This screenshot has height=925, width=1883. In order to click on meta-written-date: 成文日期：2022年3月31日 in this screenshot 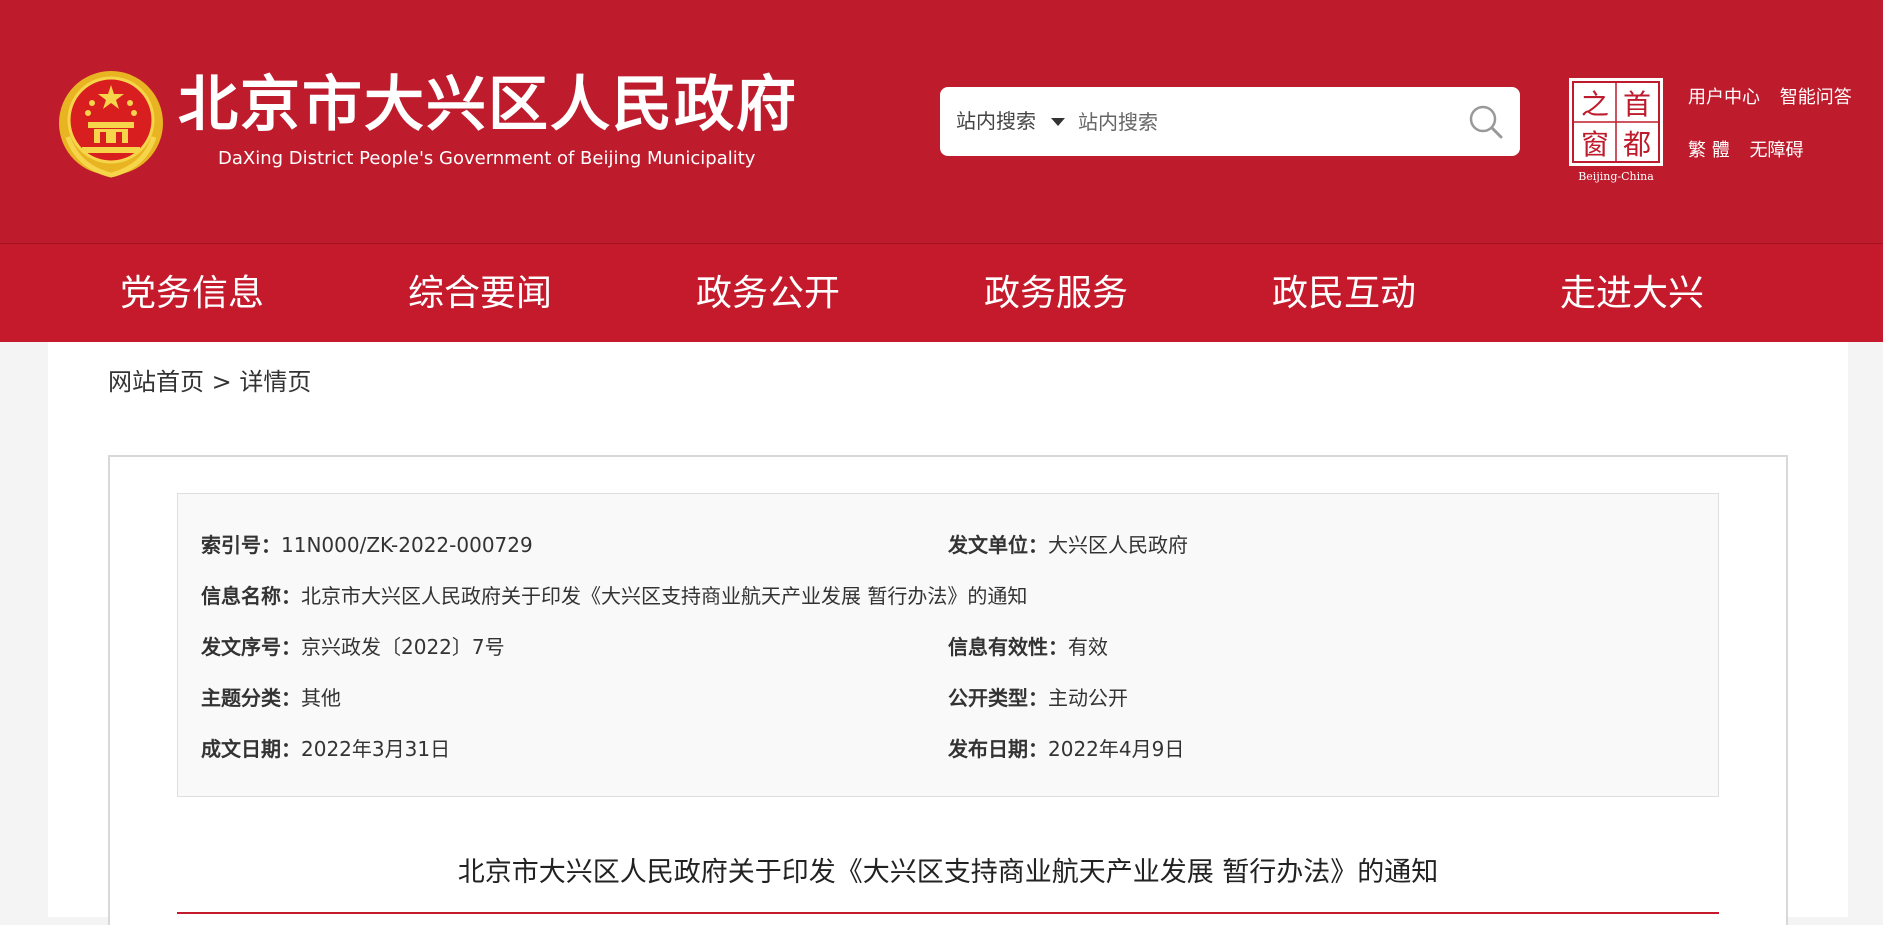, I will do `click(325, 749)`.